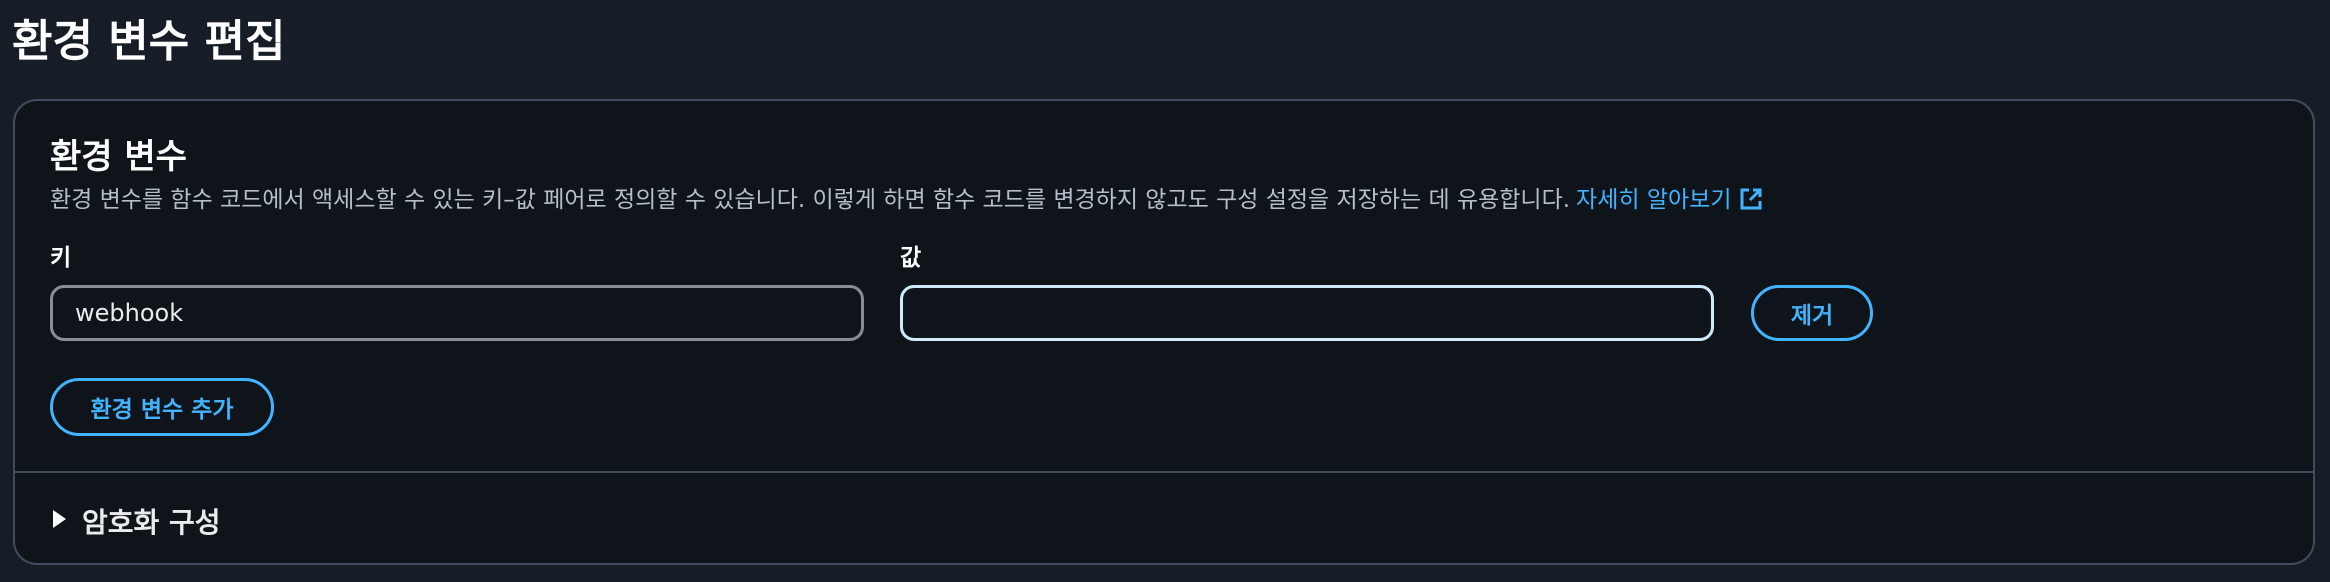  Describe the element at coordinates (1812, 313) in the screenshot. I see `remove-button: 제거` at that location.